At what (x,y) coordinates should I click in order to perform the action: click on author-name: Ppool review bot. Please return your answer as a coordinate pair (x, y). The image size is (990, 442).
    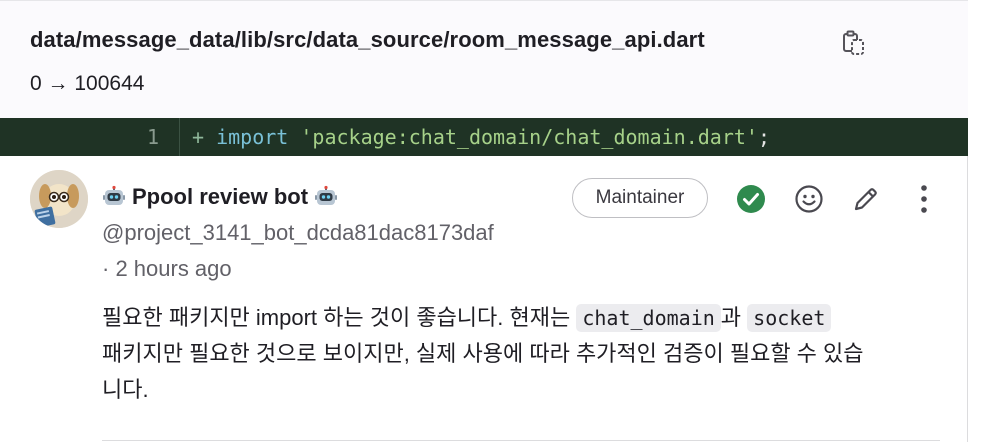
    Looking at the image, I should click on (220, 197).